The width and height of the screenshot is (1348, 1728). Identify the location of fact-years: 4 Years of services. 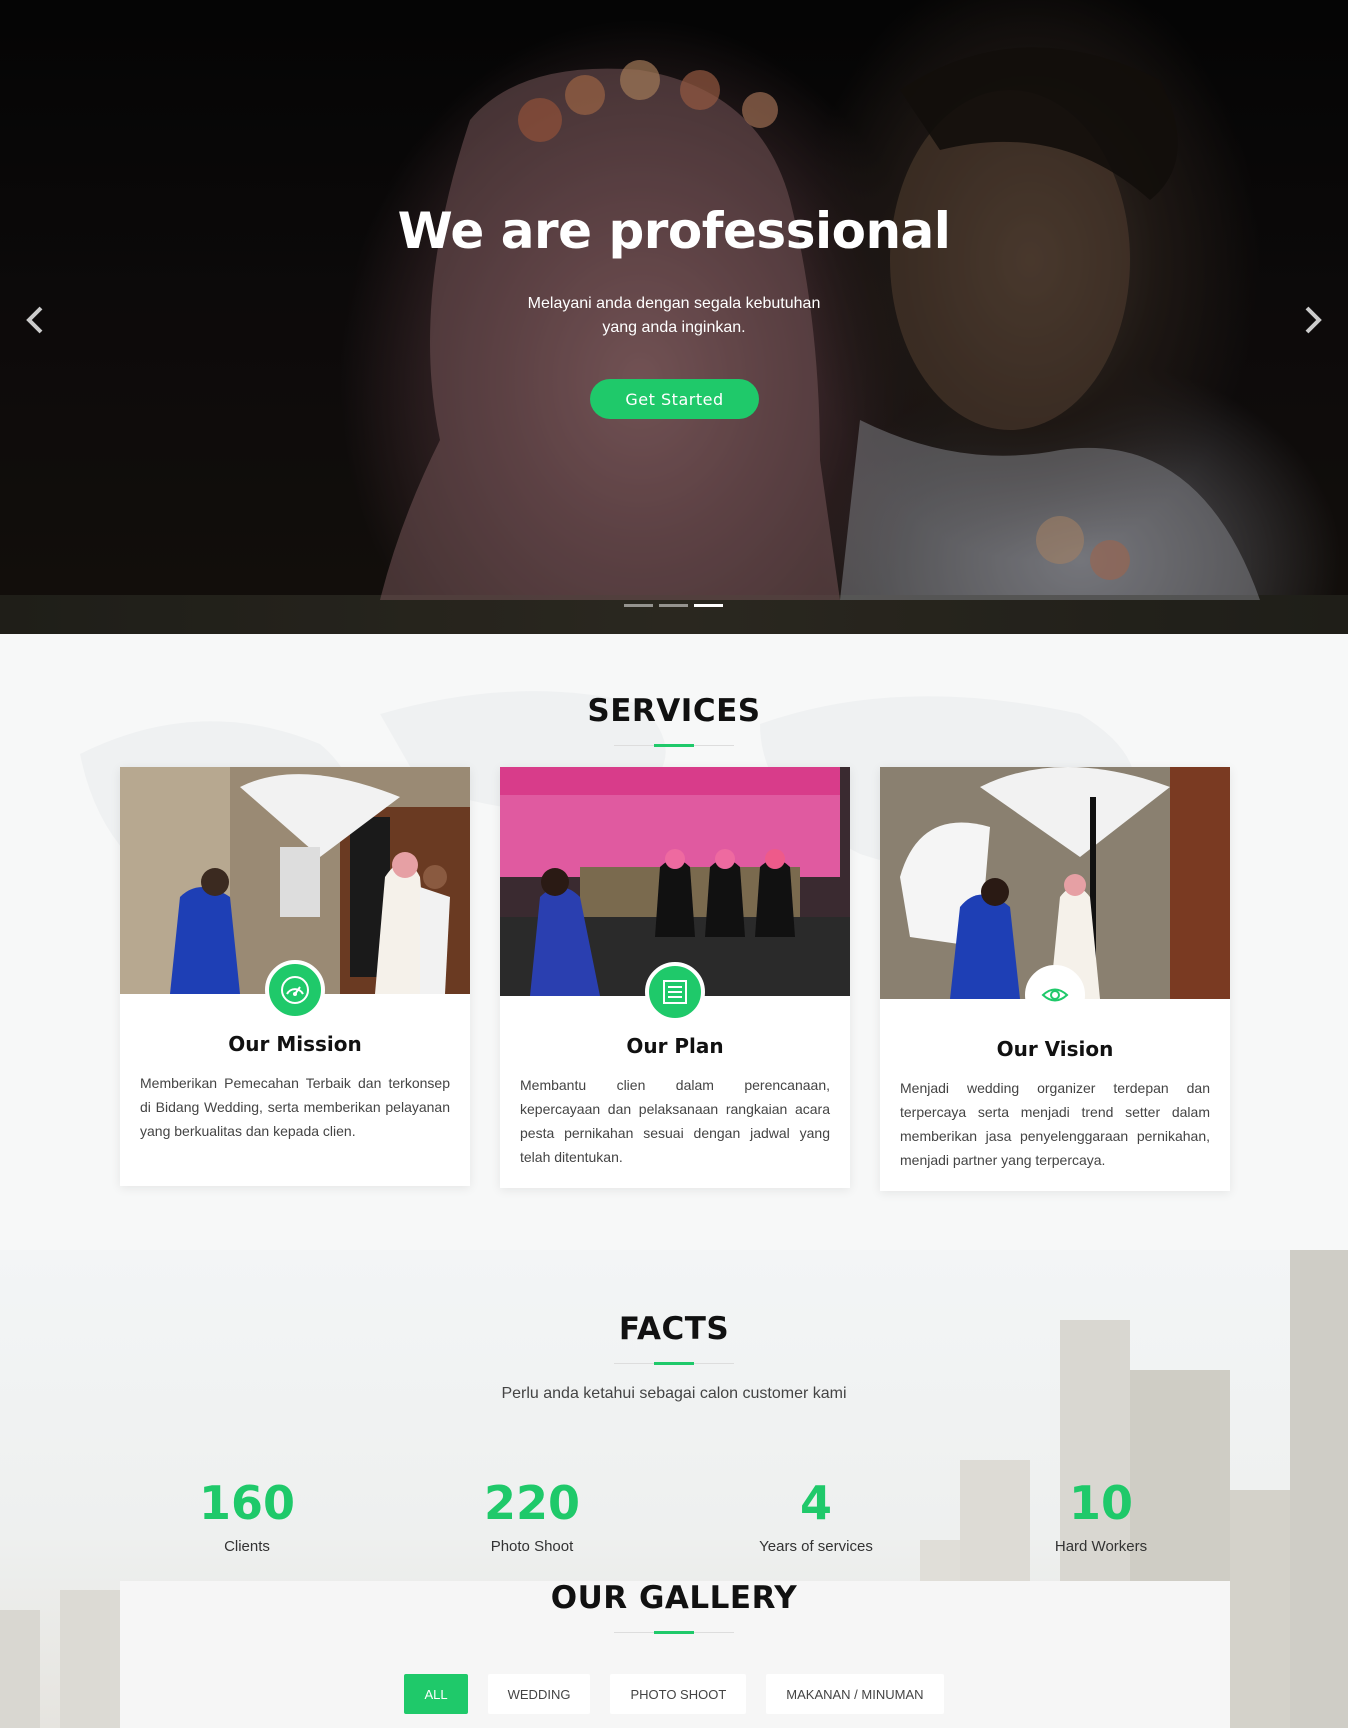
(816, 1515).